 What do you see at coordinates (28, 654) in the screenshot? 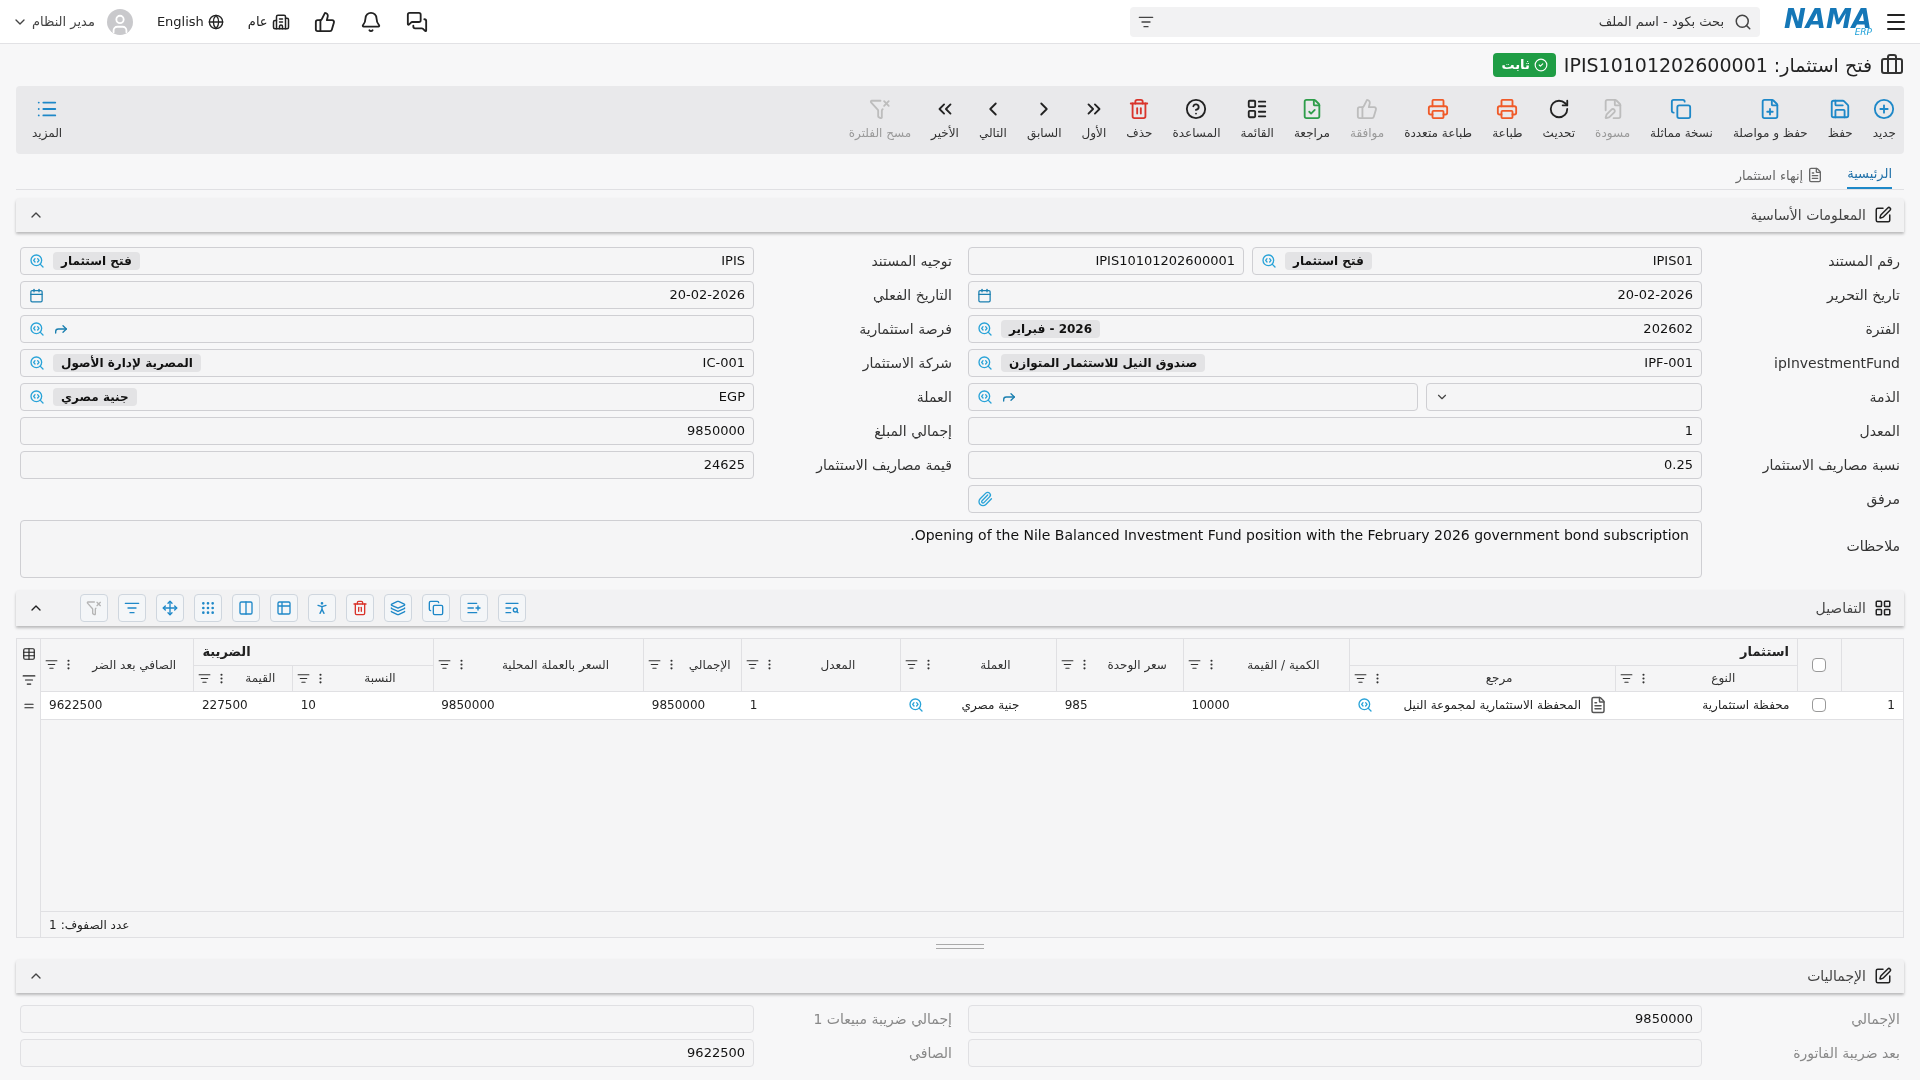
I see `table-icon` at bounding box center [28, 654].